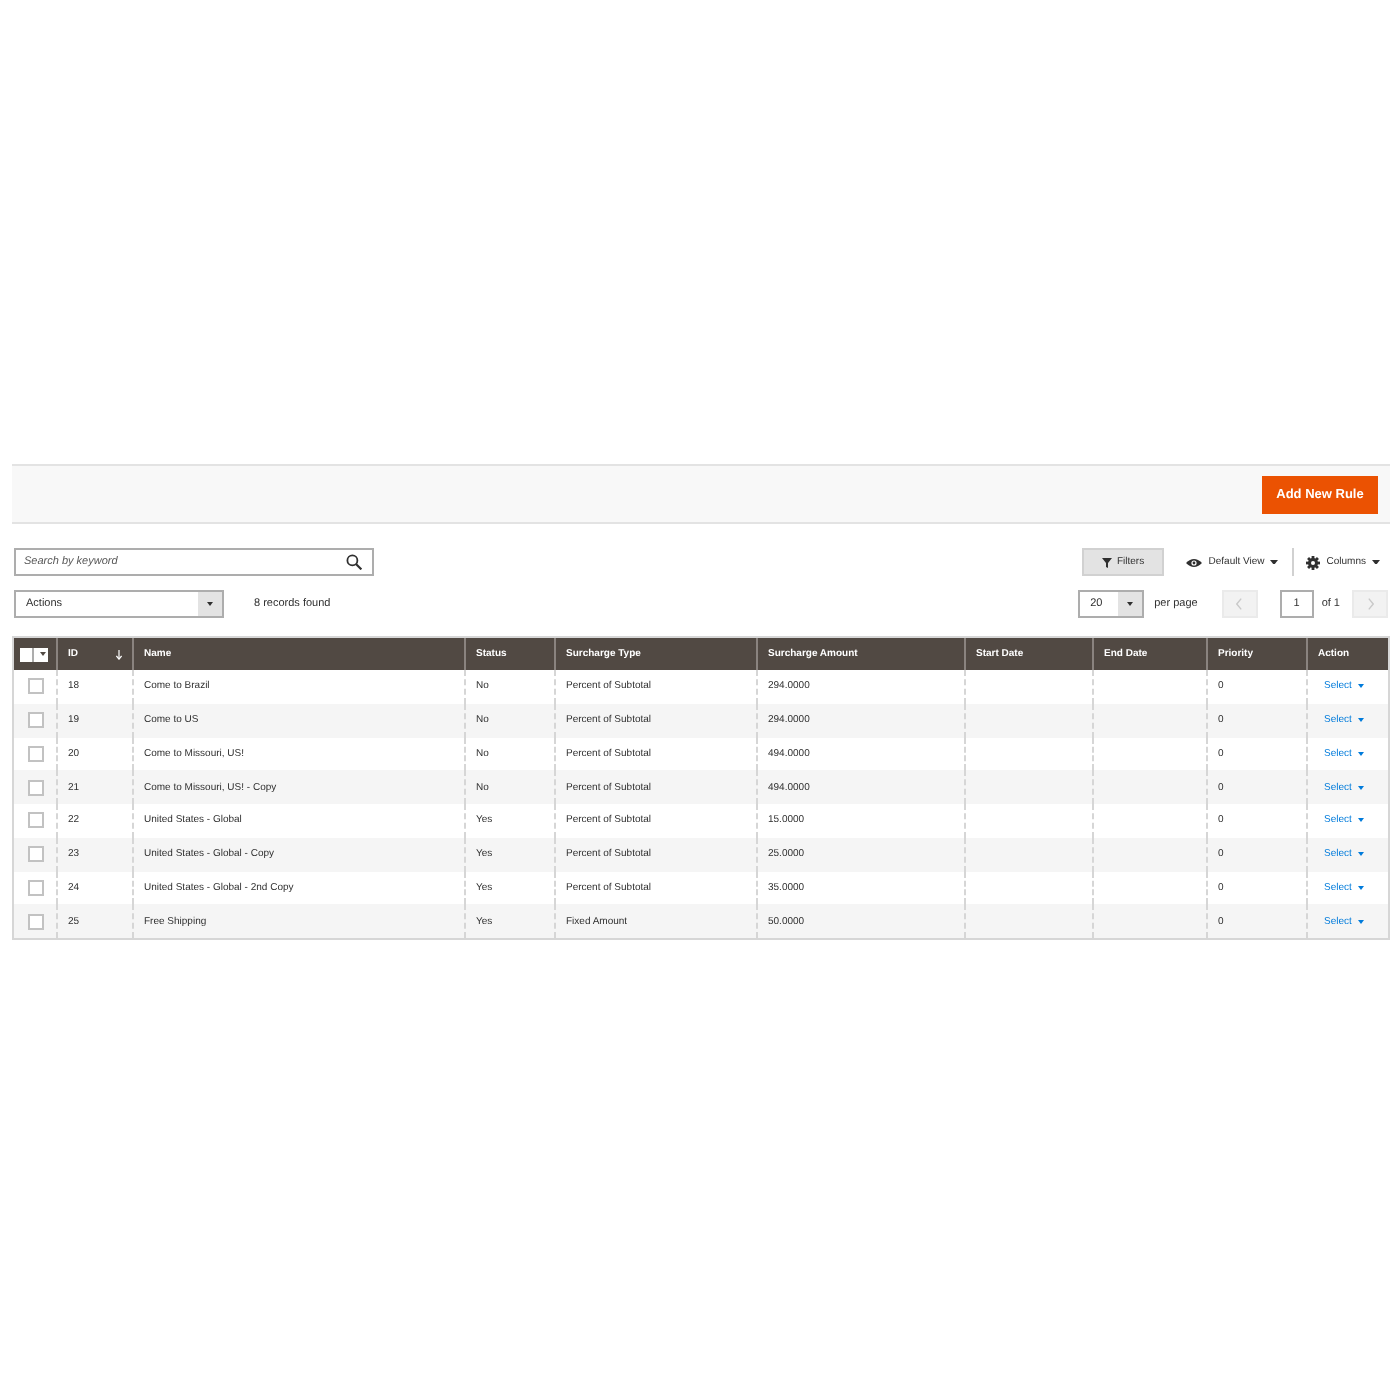 This screenshot has width=1400, height=1400. What do you see at coordinates (1107, 562) in the screenshot?
I see `funnel-icon` at bounding box center [1107, 562].